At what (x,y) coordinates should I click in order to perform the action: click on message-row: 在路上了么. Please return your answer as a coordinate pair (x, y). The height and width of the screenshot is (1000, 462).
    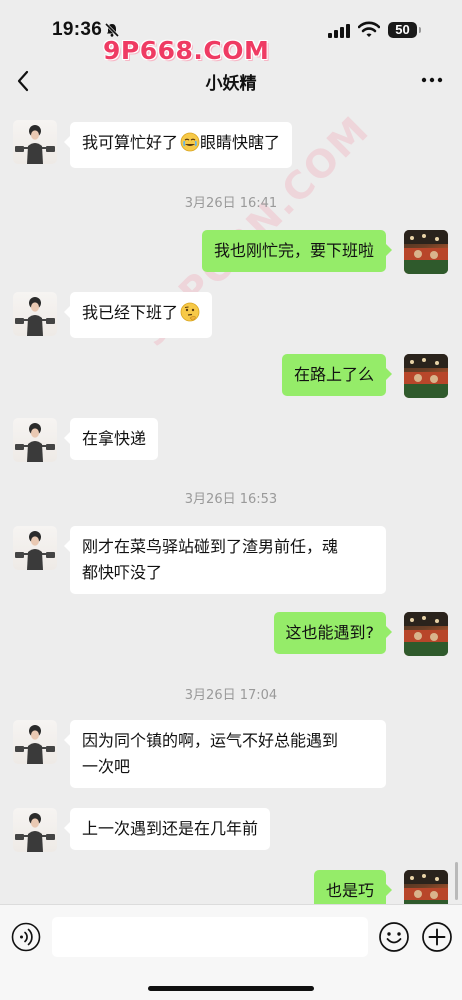
    Looking at the image, I should click on (231, 376).